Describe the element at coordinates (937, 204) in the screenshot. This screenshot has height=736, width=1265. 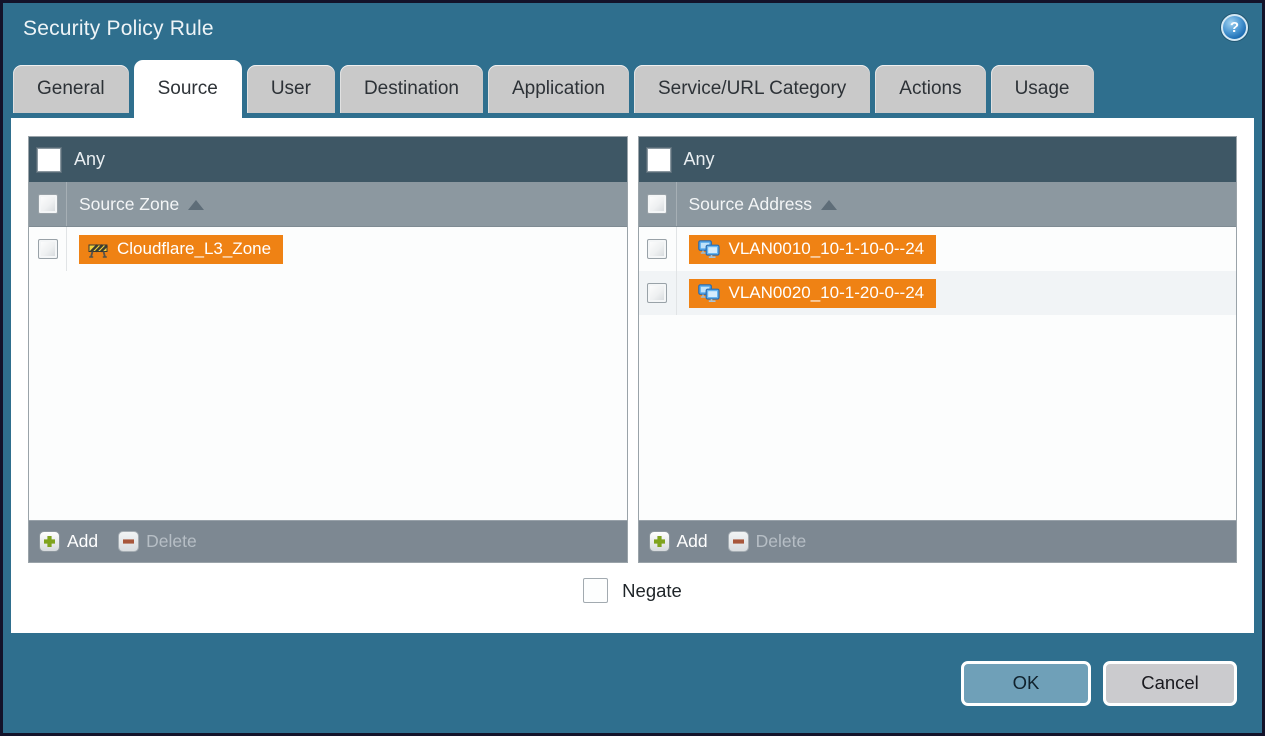
I see `source-address-column-header: Source Address` at that location.